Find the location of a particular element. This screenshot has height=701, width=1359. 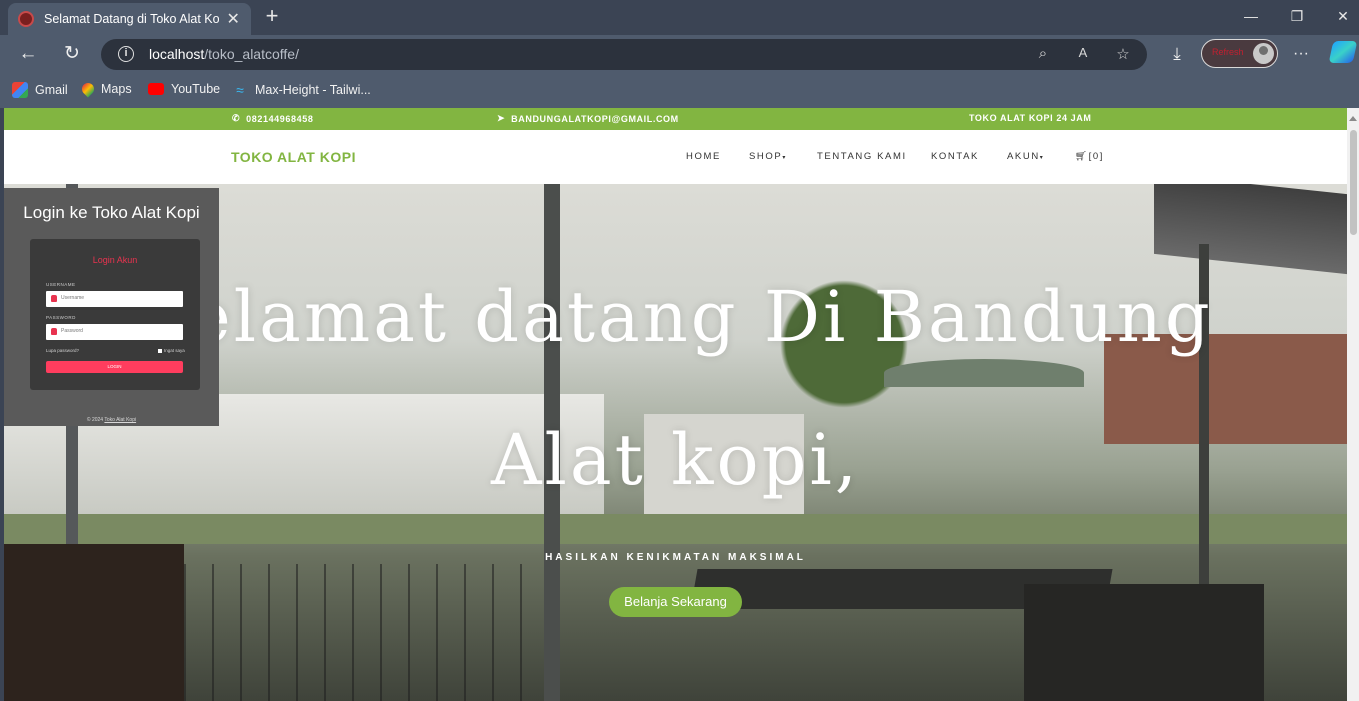

profile-label: Refresh is located at coordinates (1228, 52).